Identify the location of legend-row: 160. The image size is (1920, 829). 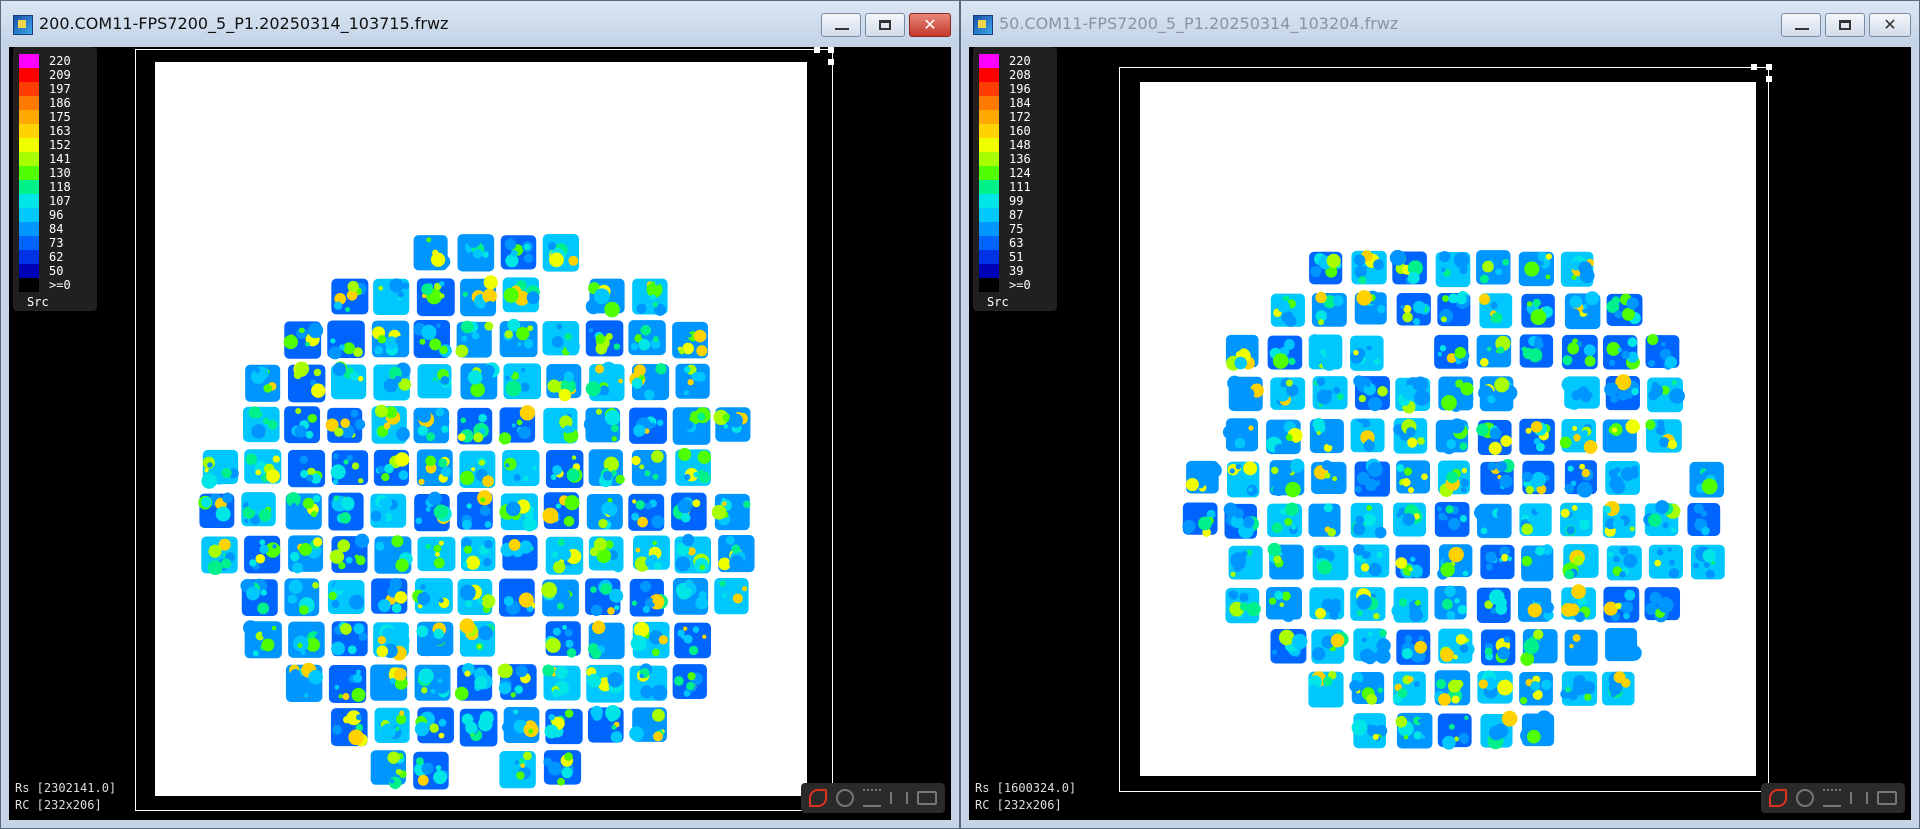
(1016, 131).